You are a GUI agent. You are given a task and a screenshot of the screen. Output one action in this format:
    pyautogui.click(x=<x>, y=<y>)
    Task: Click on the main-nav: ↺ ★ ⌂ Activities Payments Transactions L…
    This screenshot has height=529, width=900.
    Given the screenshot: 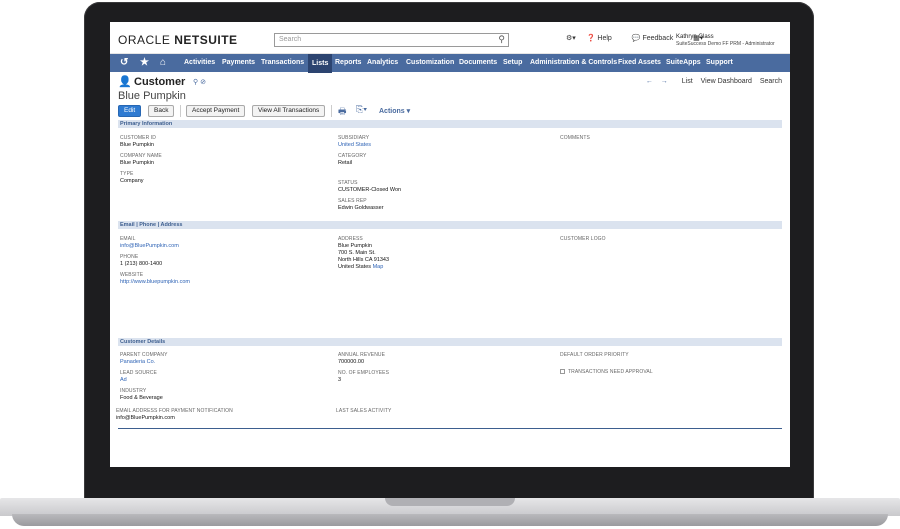 What is the action you would take?
    pyautogui.click(x=450, y=63)
    